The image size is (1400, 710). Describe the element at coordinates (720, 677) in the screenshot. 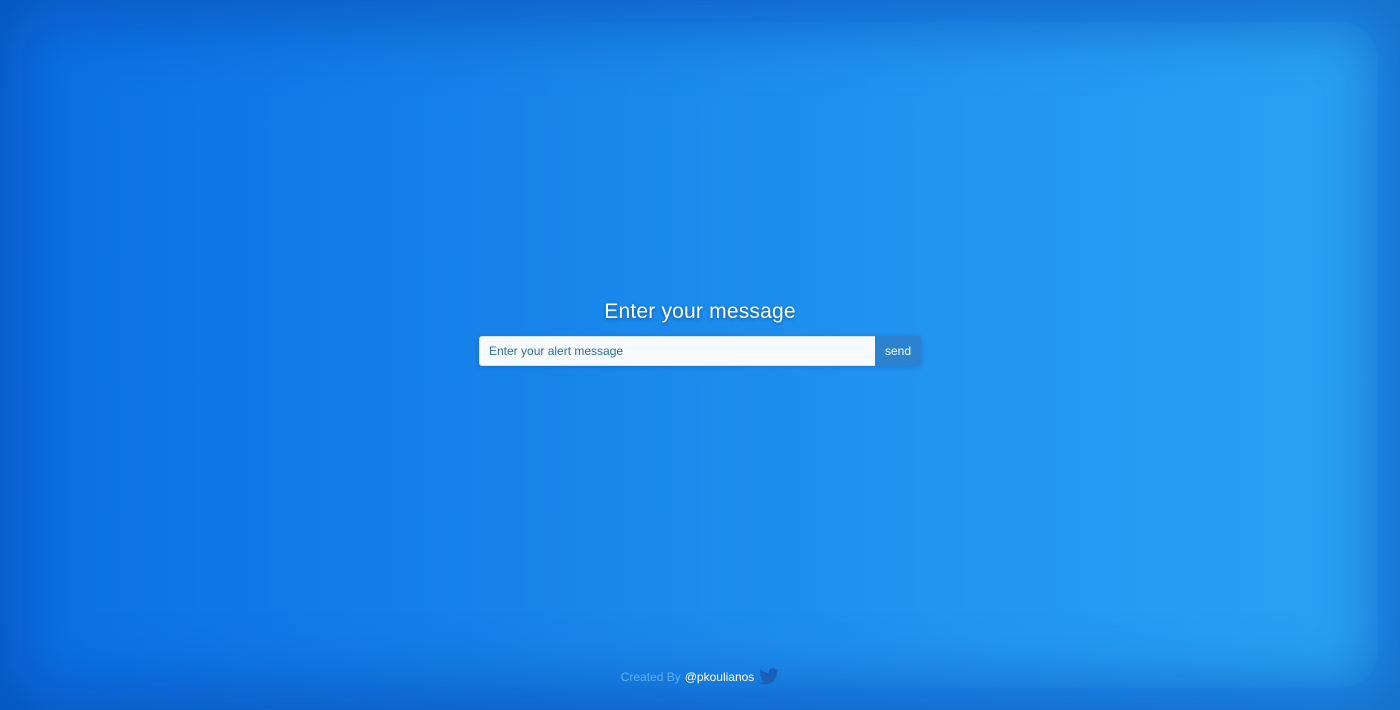

I see `author-handle-link: @pkoulianos` at that location.